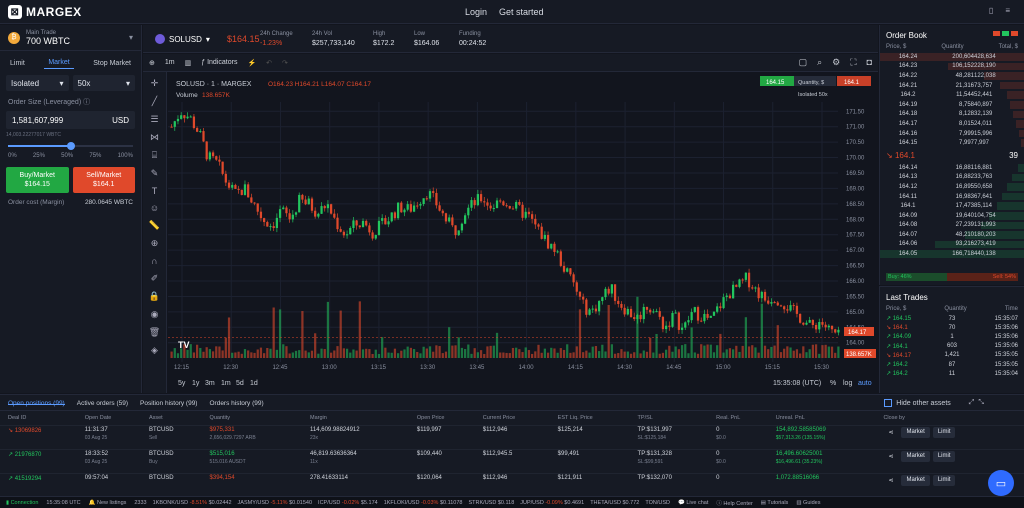 This screenshot has width=1024, height=508. I want to click on order-book-row: 164.11 16,983 67,641, so click(952, 197).